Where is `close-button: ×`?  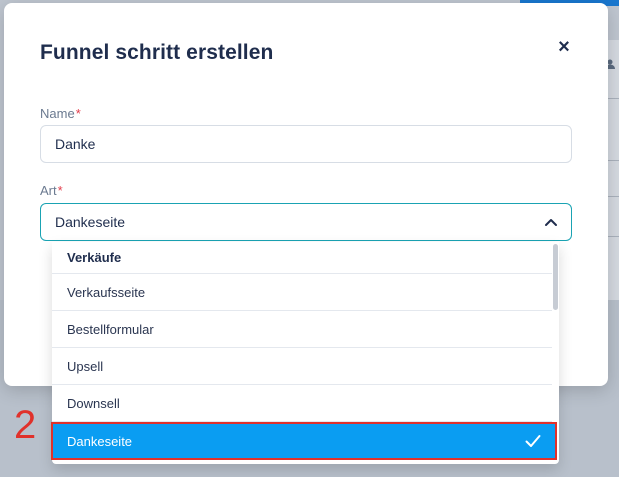 close-button: × is located at coordinates (564, 47).